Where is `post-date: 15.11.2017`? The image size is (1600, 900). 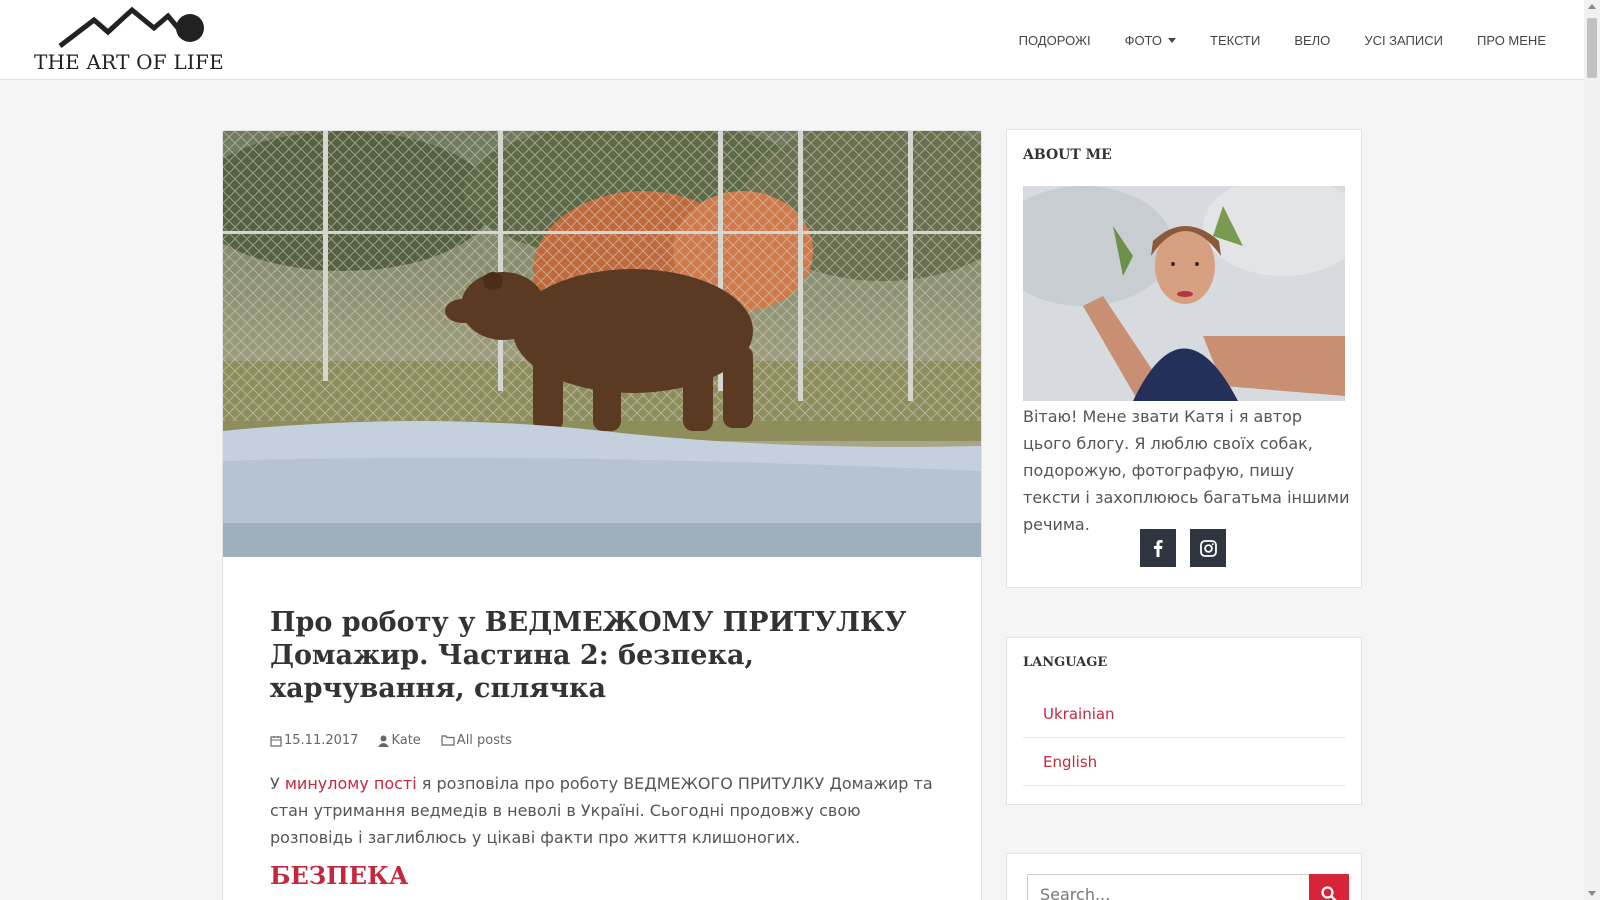 post-date: 15.11.2017 is located at coordinates (314, 740).